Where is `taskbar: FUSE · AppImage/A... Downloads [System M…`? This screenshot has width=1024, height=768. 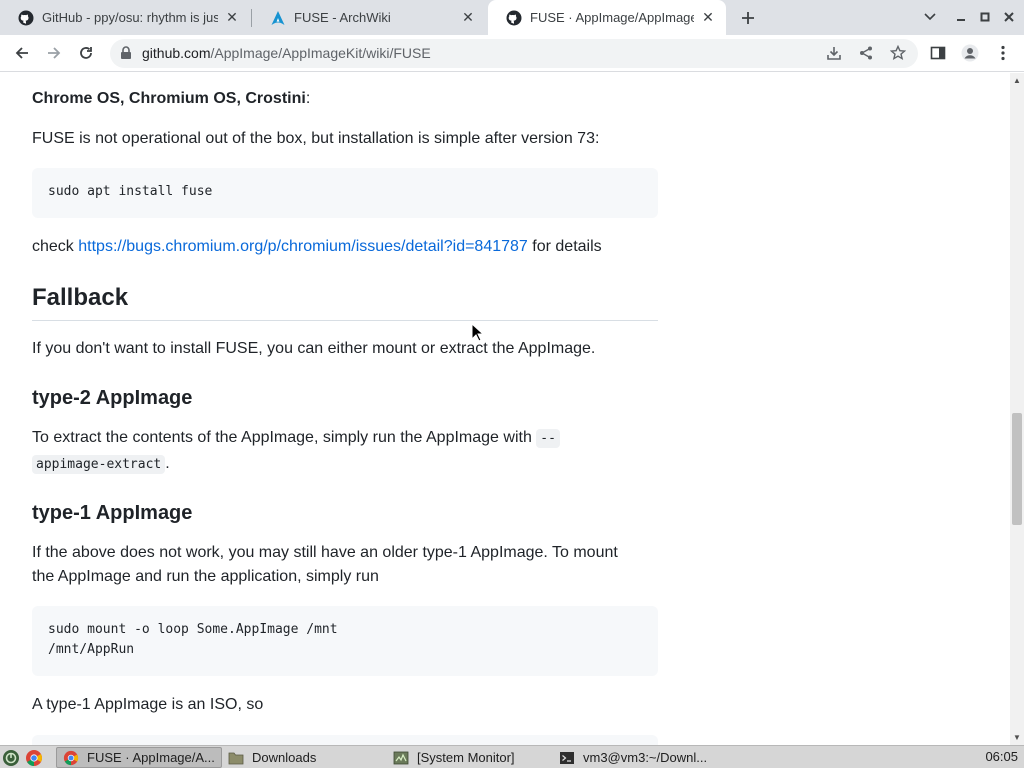
taskbar: FUSE · AppImage/A... Downloads [System M… is located at coordinates (512, 756).